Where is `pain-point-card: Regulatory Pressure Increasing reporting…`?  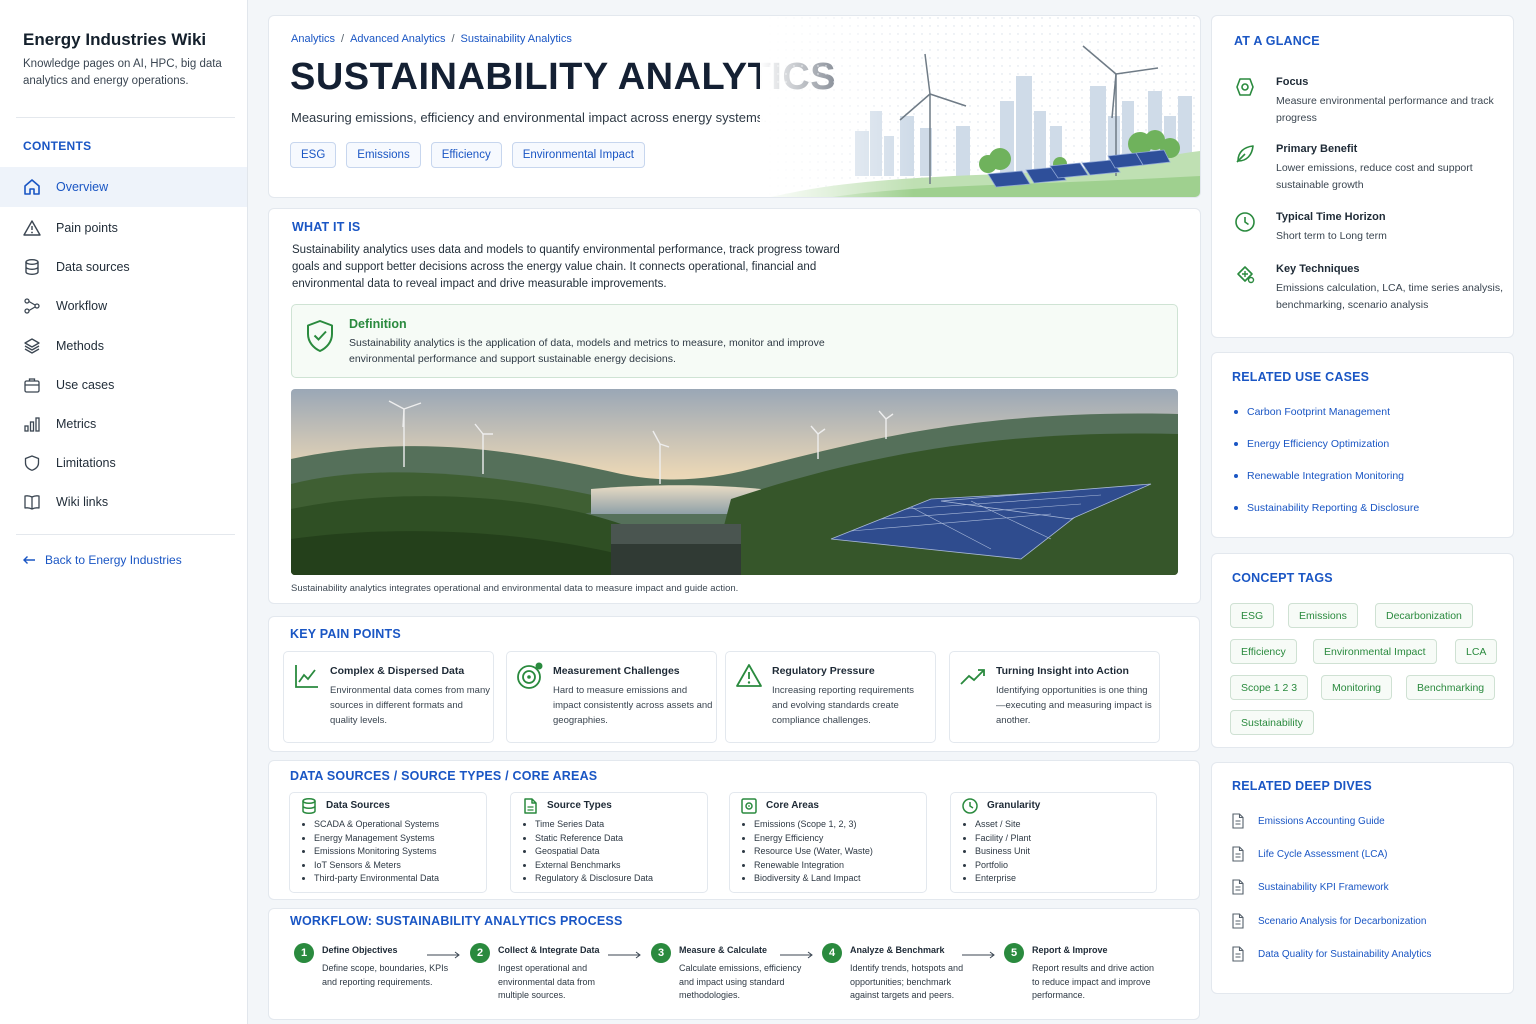 pain-point-card: Regulatory Pressure Increasing reporting… is located at coordinates (830, 697).